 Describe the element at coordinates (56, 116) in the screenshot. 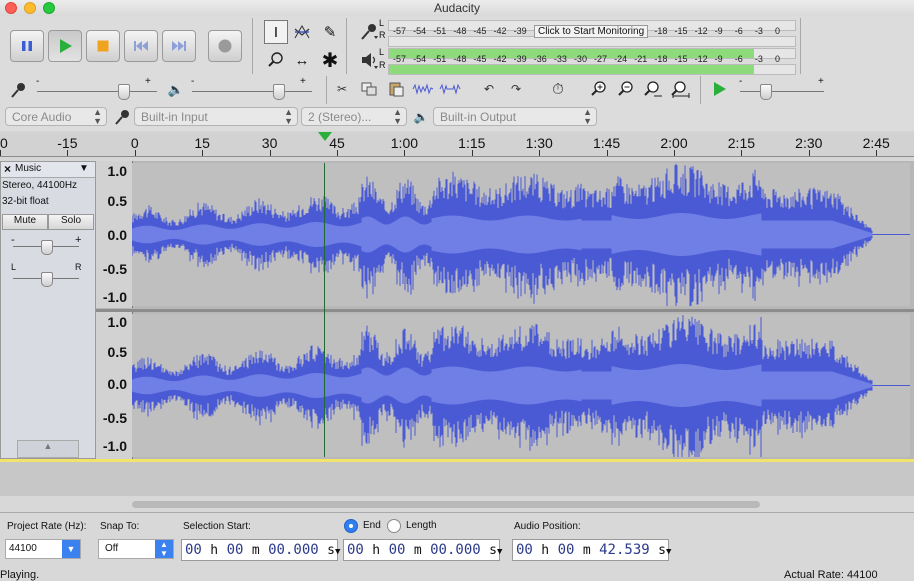

I see `audio-host-select: Core Audio ▲ ▼` at that location.